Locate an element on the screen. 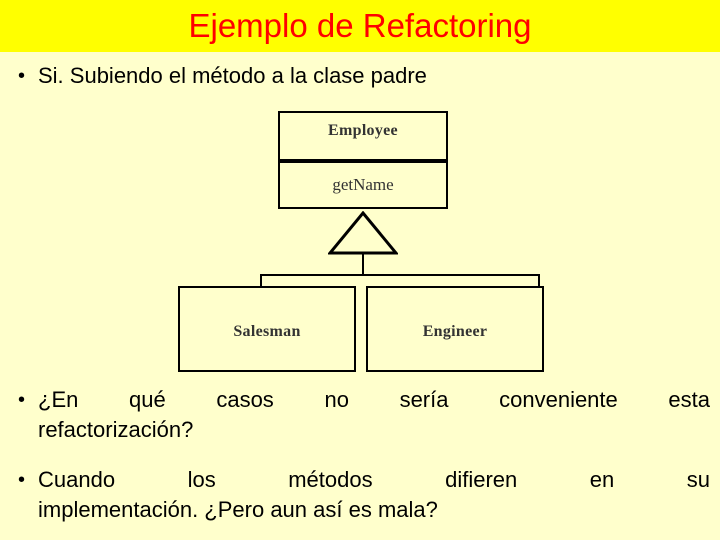  salesman-class-name: Salesman is located at coordinates (267, 331).